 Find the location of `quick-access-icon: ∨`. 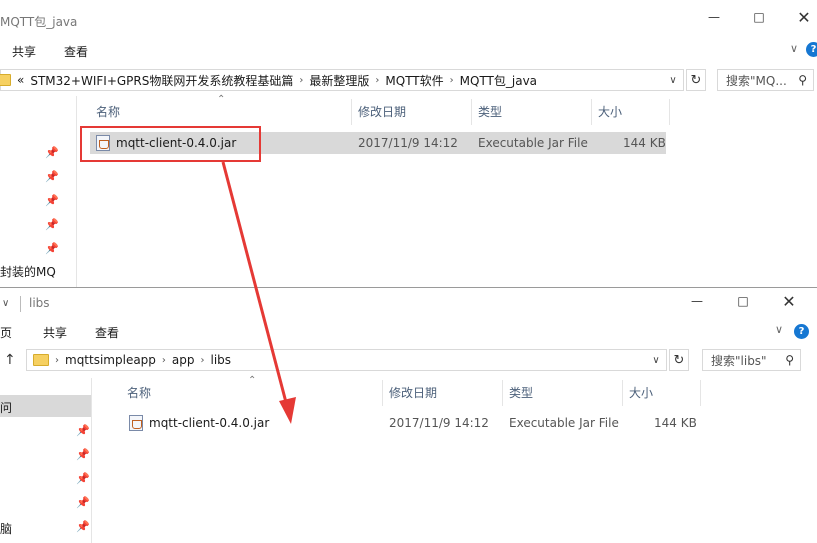

quick-access-icon: ∨ is located at coordinates (5, 303).